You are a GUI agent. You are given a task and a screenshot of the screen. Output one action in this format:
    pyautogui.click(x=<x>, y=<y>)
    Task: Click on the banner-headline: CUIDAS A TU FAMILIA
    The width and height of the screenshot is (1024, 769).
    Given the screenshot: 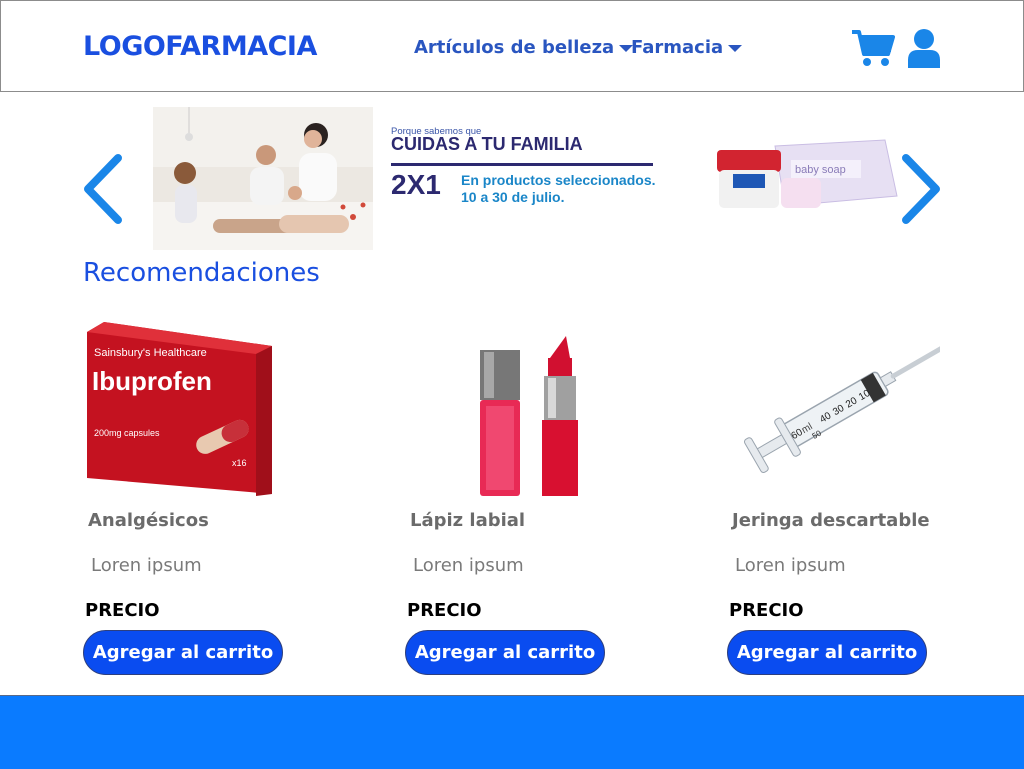 What is the action you would take?
    pyautogui.click(x=487, y=144)
    